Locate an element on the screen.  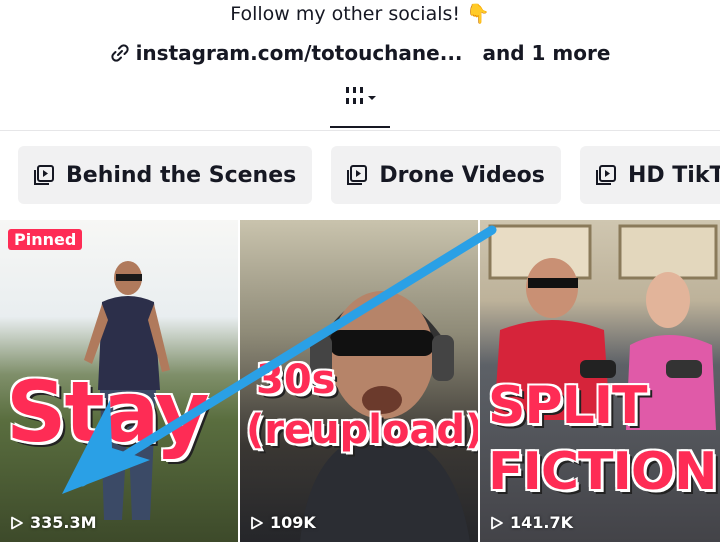
view-count-text: 141.7K is located at coordinates (542, 522).